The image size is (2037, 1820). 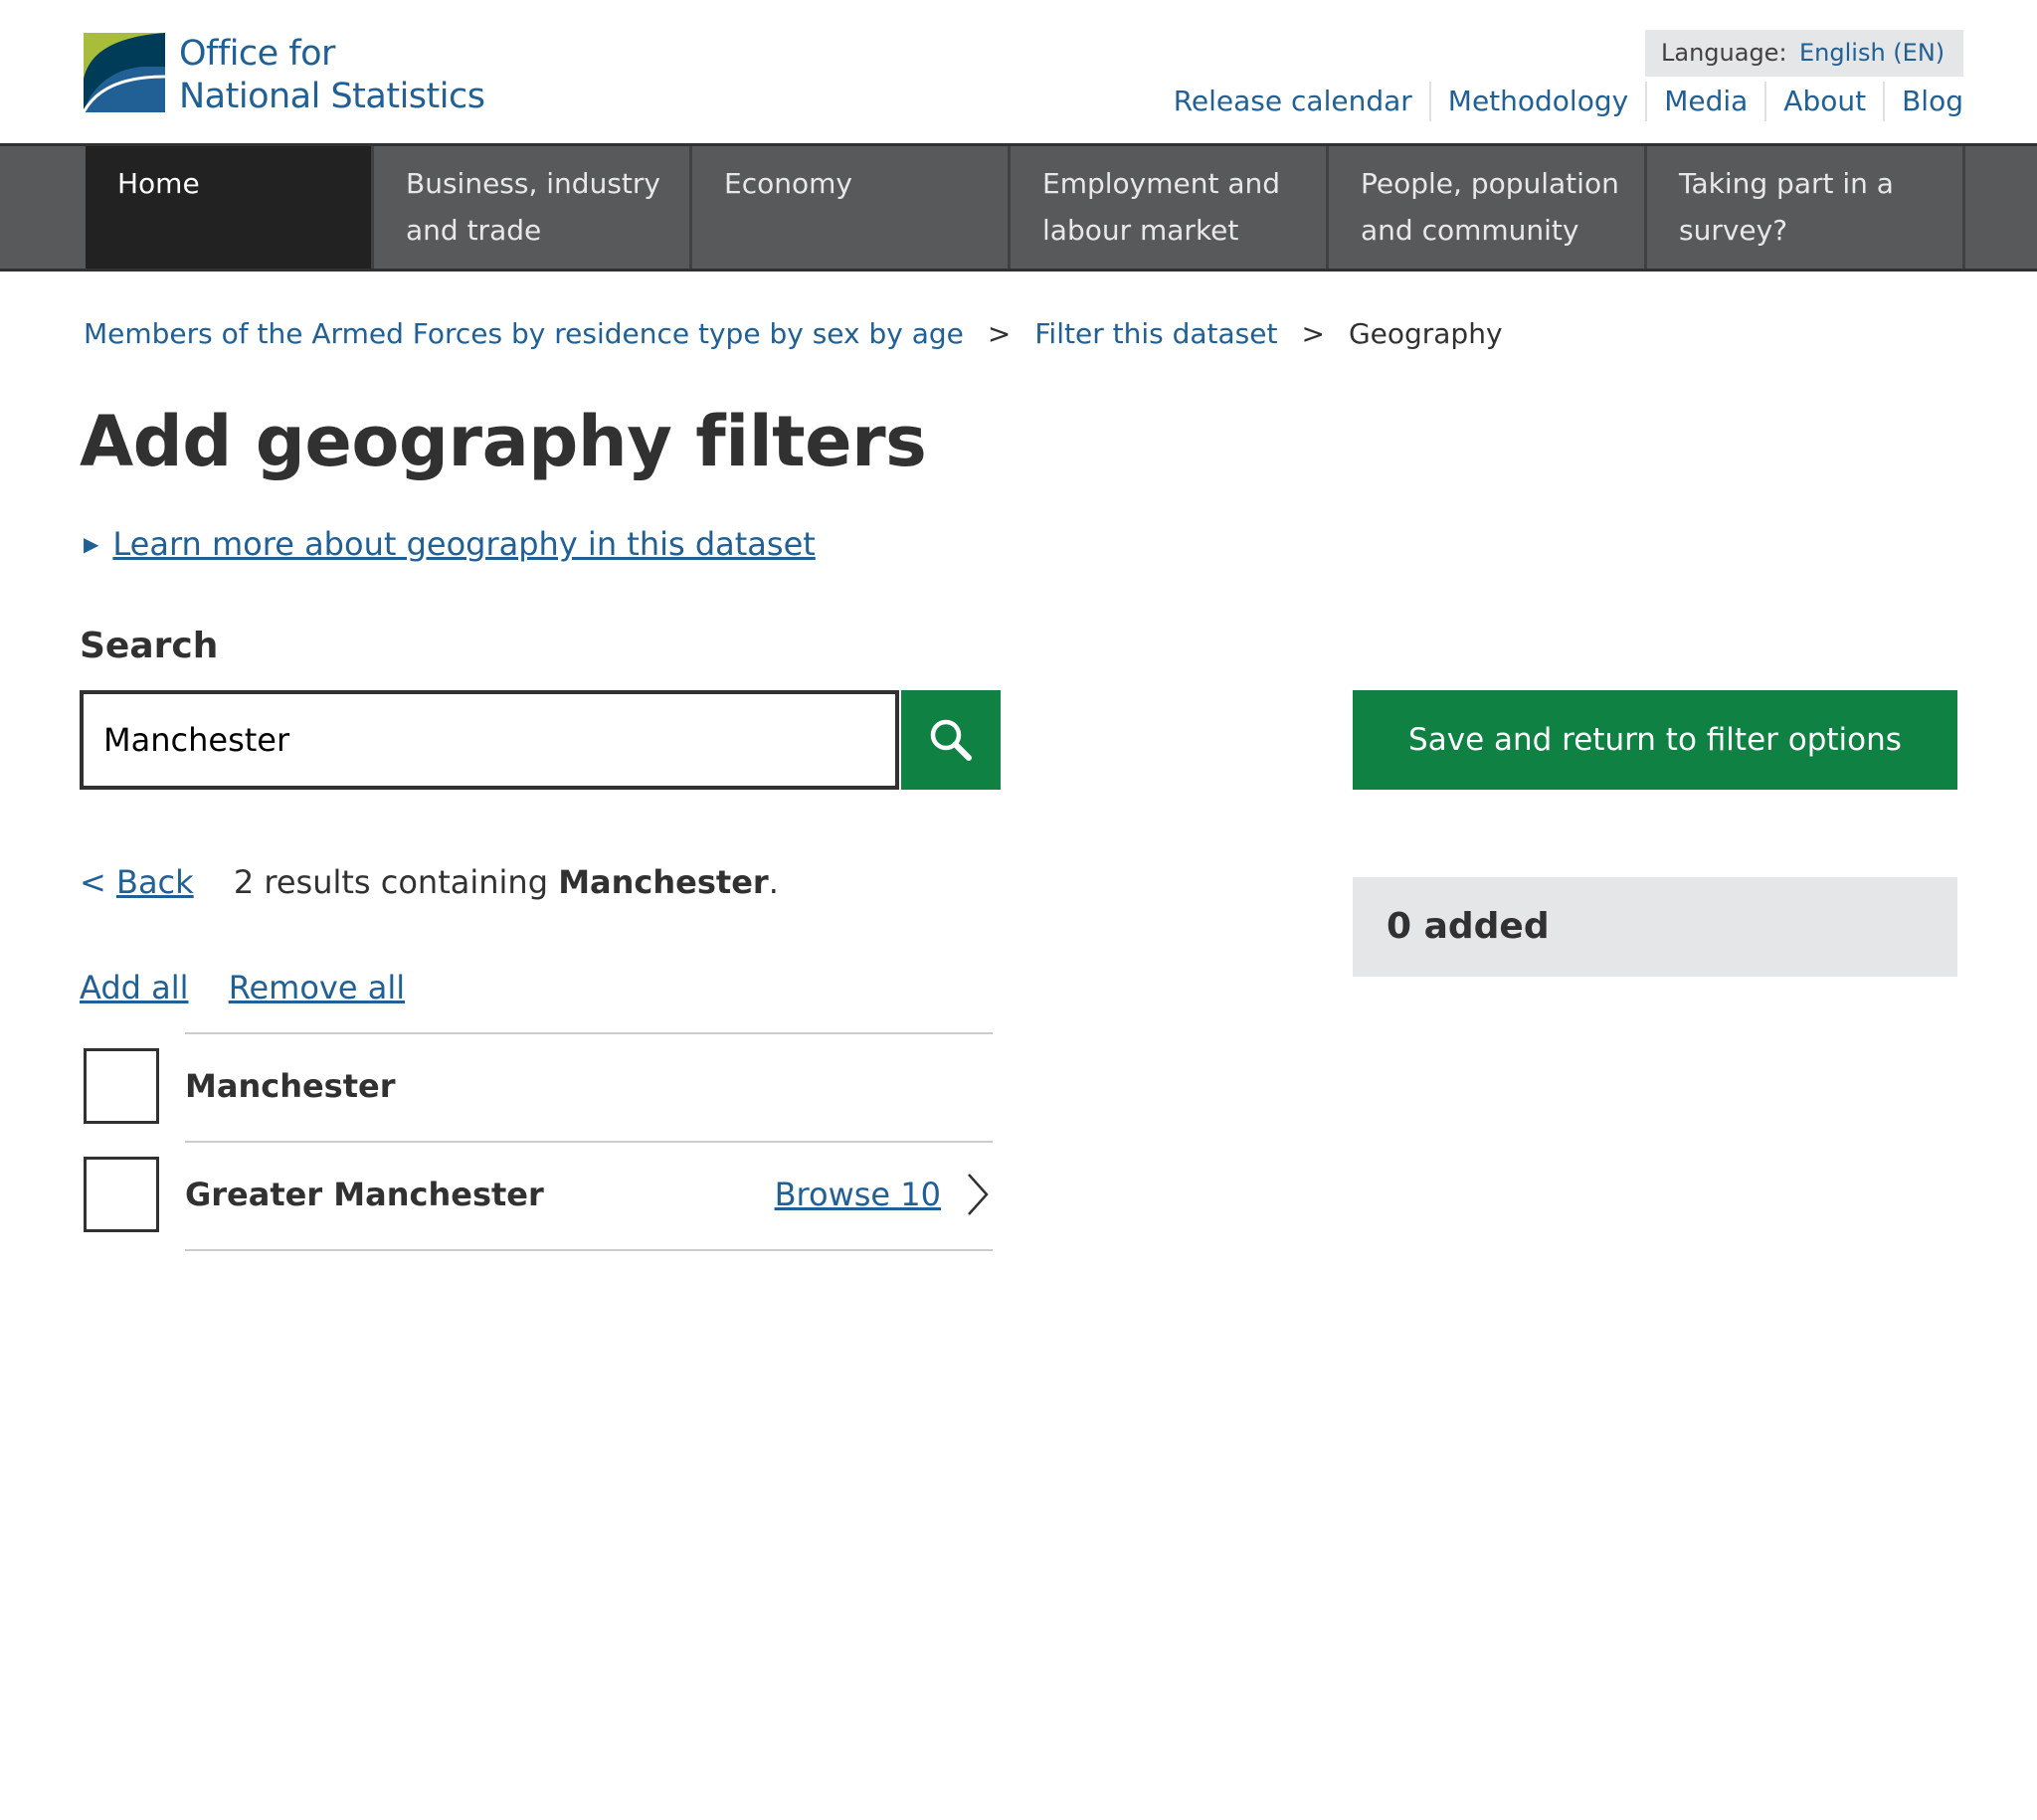 I want to click on back-chevron: <, so click(x=93, y=882).